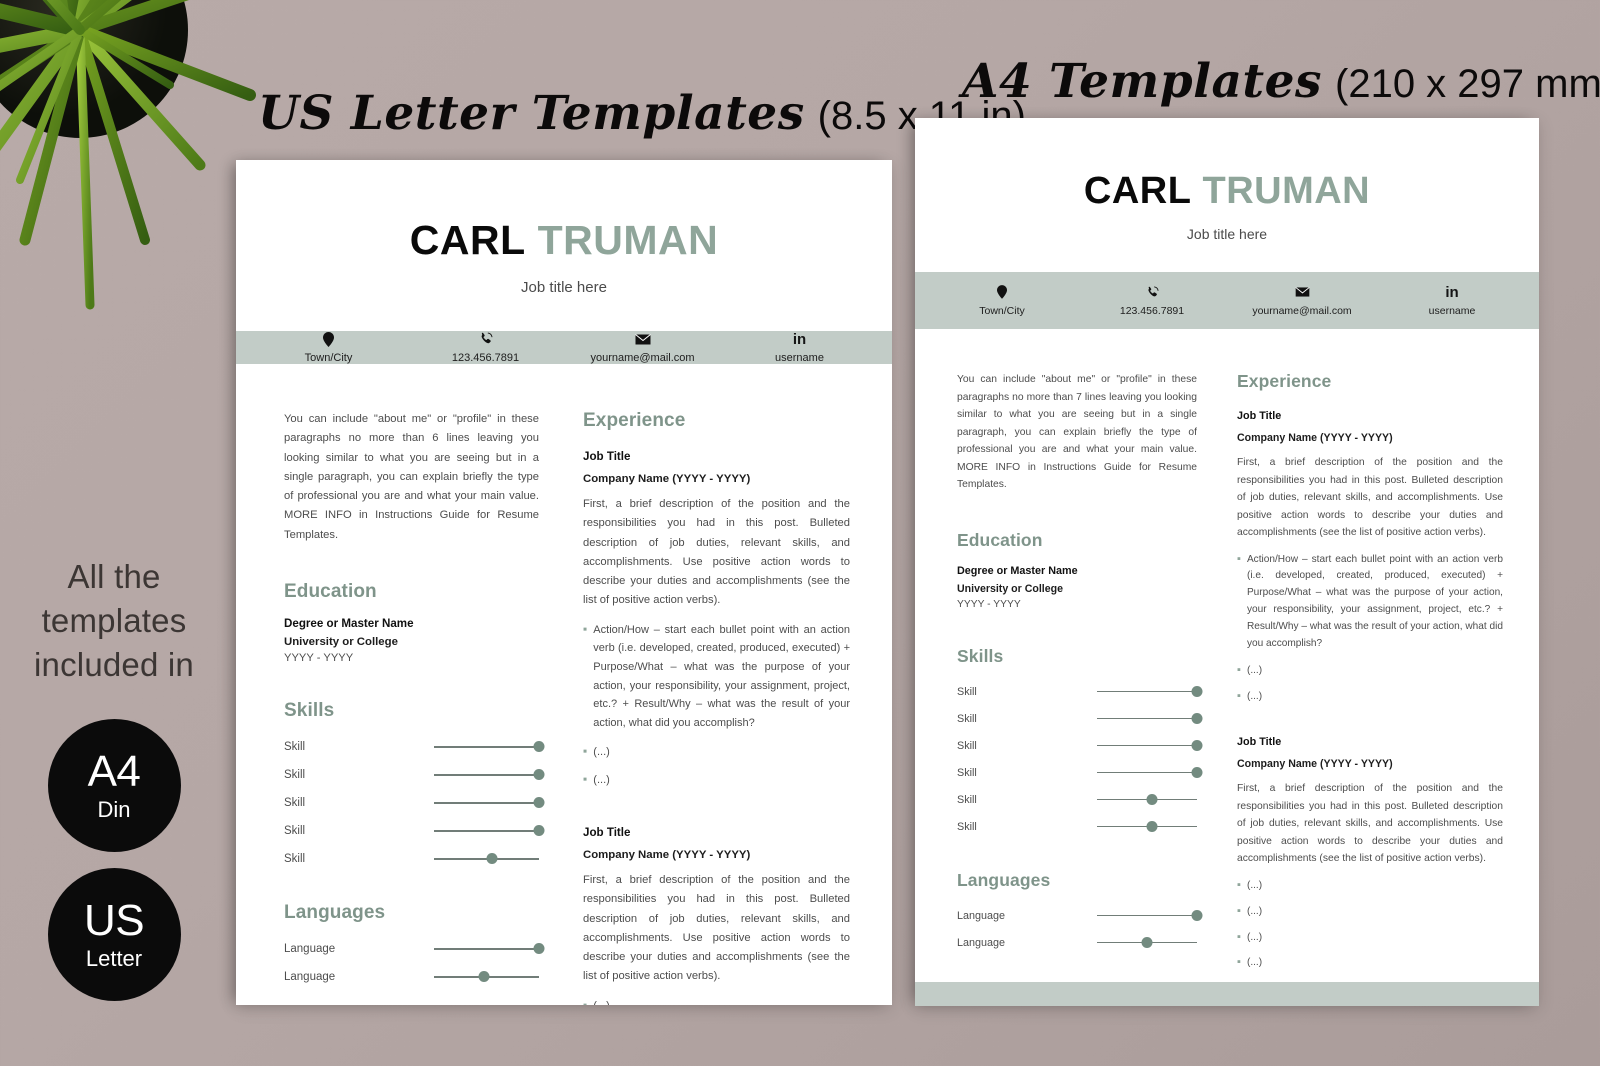 This screenshot has height=1066, width=1600. I want to click on a4-language-label: Language, so click(981, 915).